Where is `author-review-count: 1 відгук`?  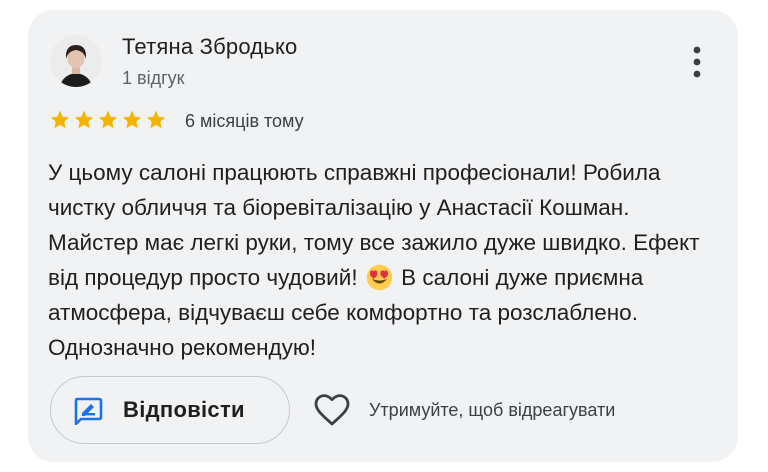 author-review-count: 1 відгук is located at coordinates (153, 78).